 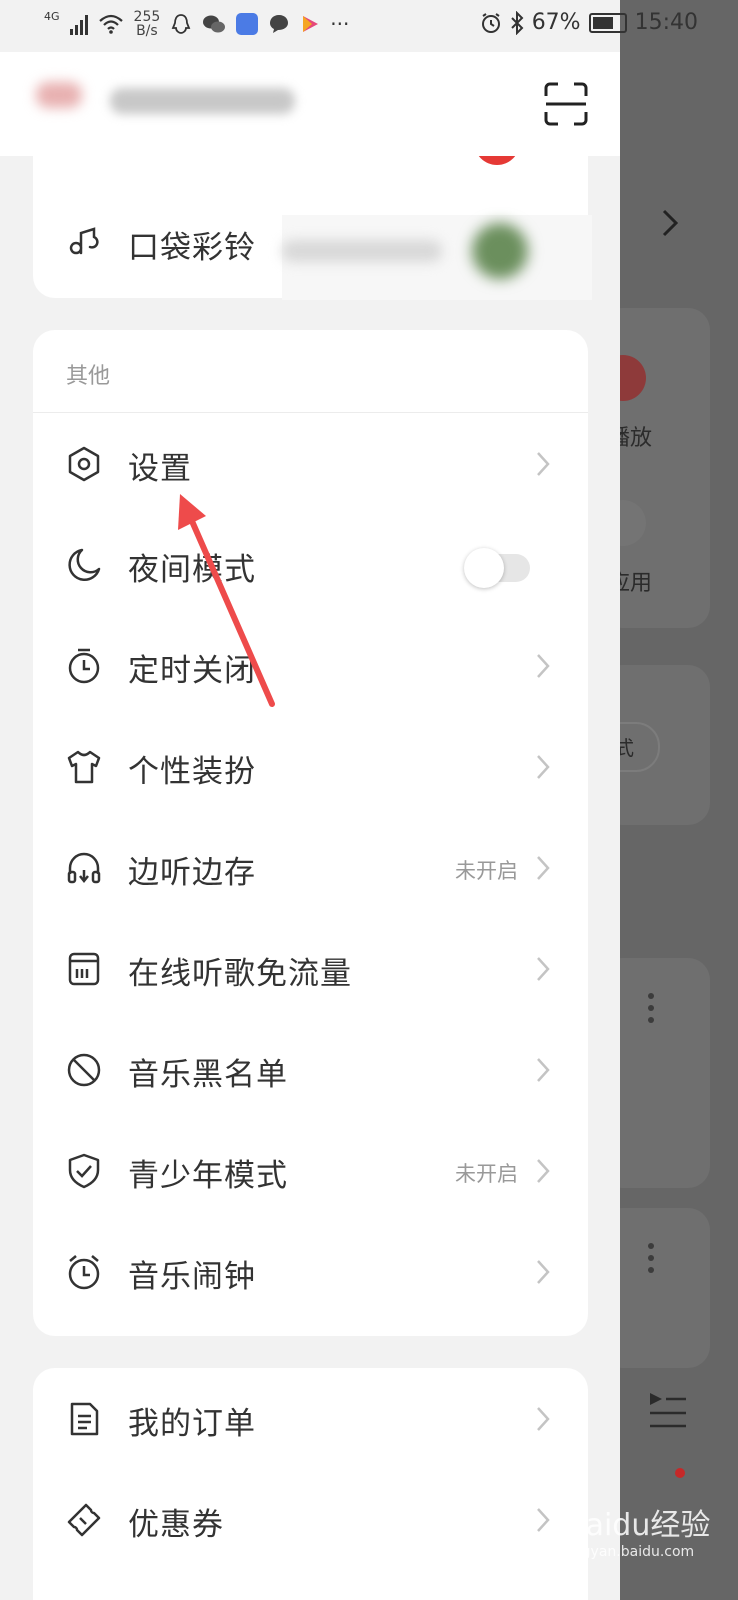 I want to click on wechat-icon, so click(x=214, y=24).